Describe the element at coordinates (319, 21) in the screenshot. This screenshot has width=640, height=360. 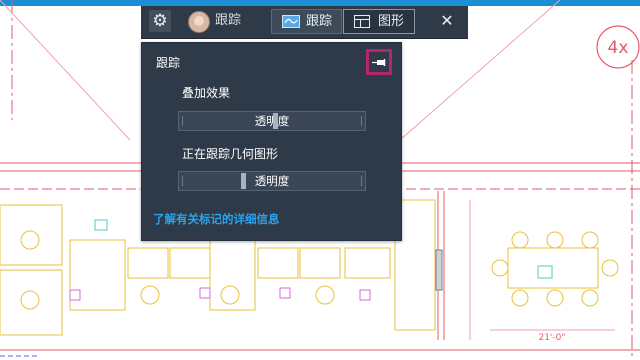
I see `tab-trace-label: 跟踪` at that location.